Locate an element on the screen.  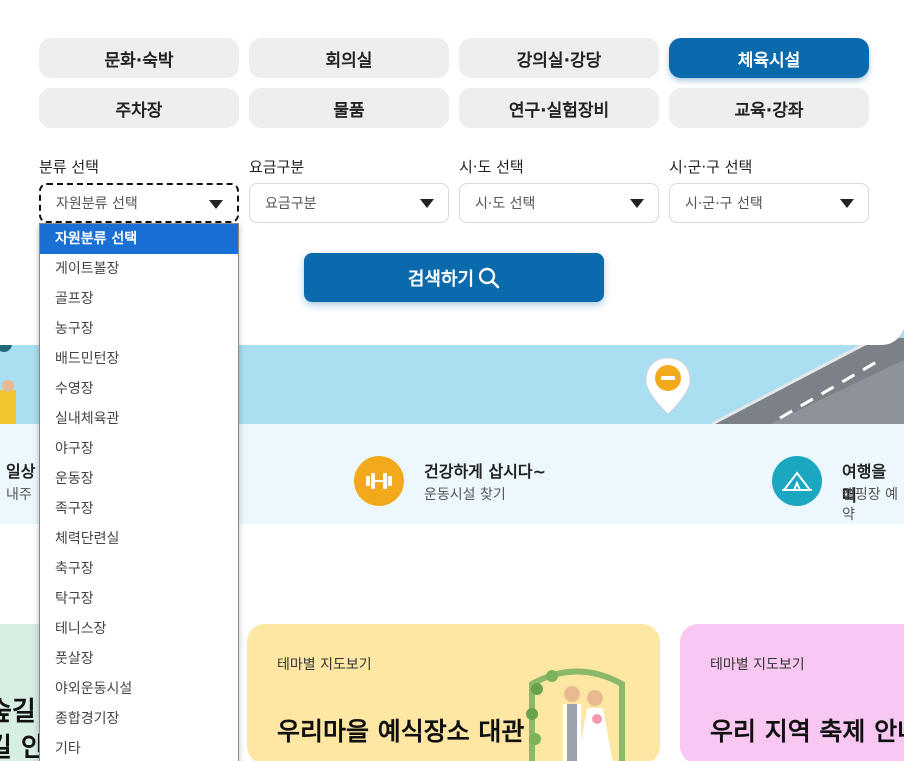
dropdown-option: 체력단련실 is located at coordinates (139, 539).